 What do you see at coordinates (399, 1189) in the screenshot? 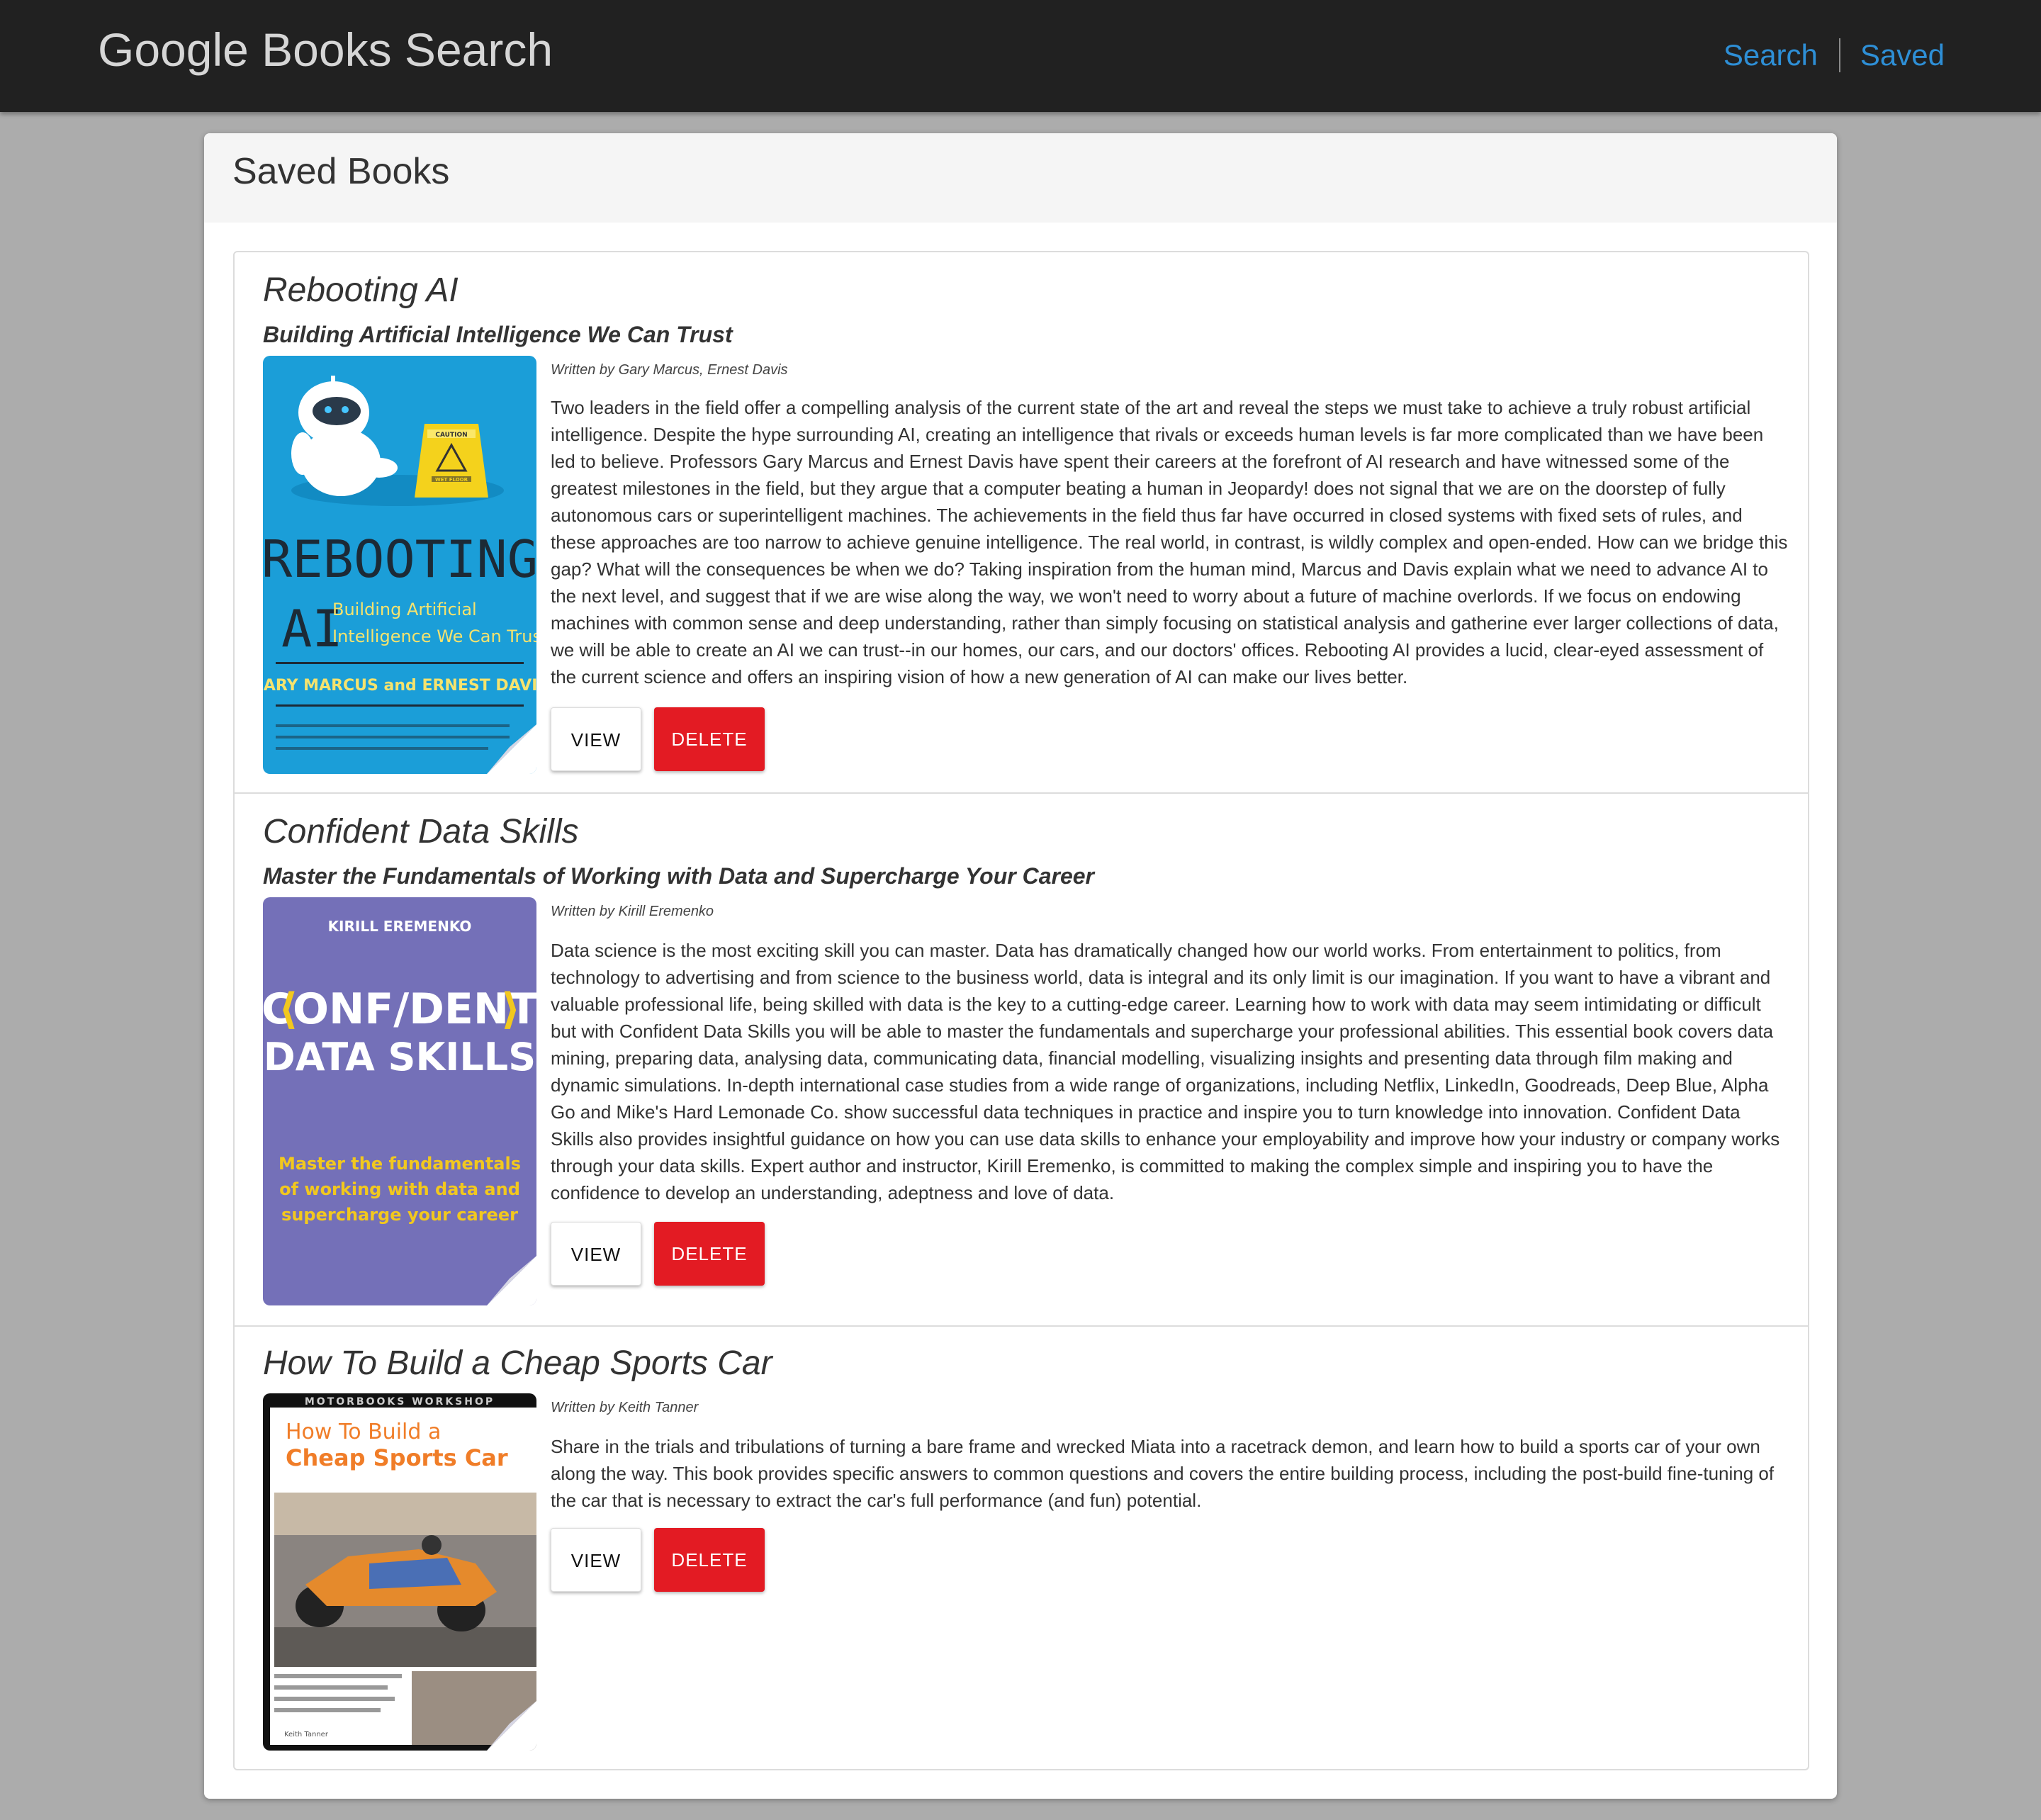
I see `svg-text: of working with data and` at bounding box center [399, 1189].